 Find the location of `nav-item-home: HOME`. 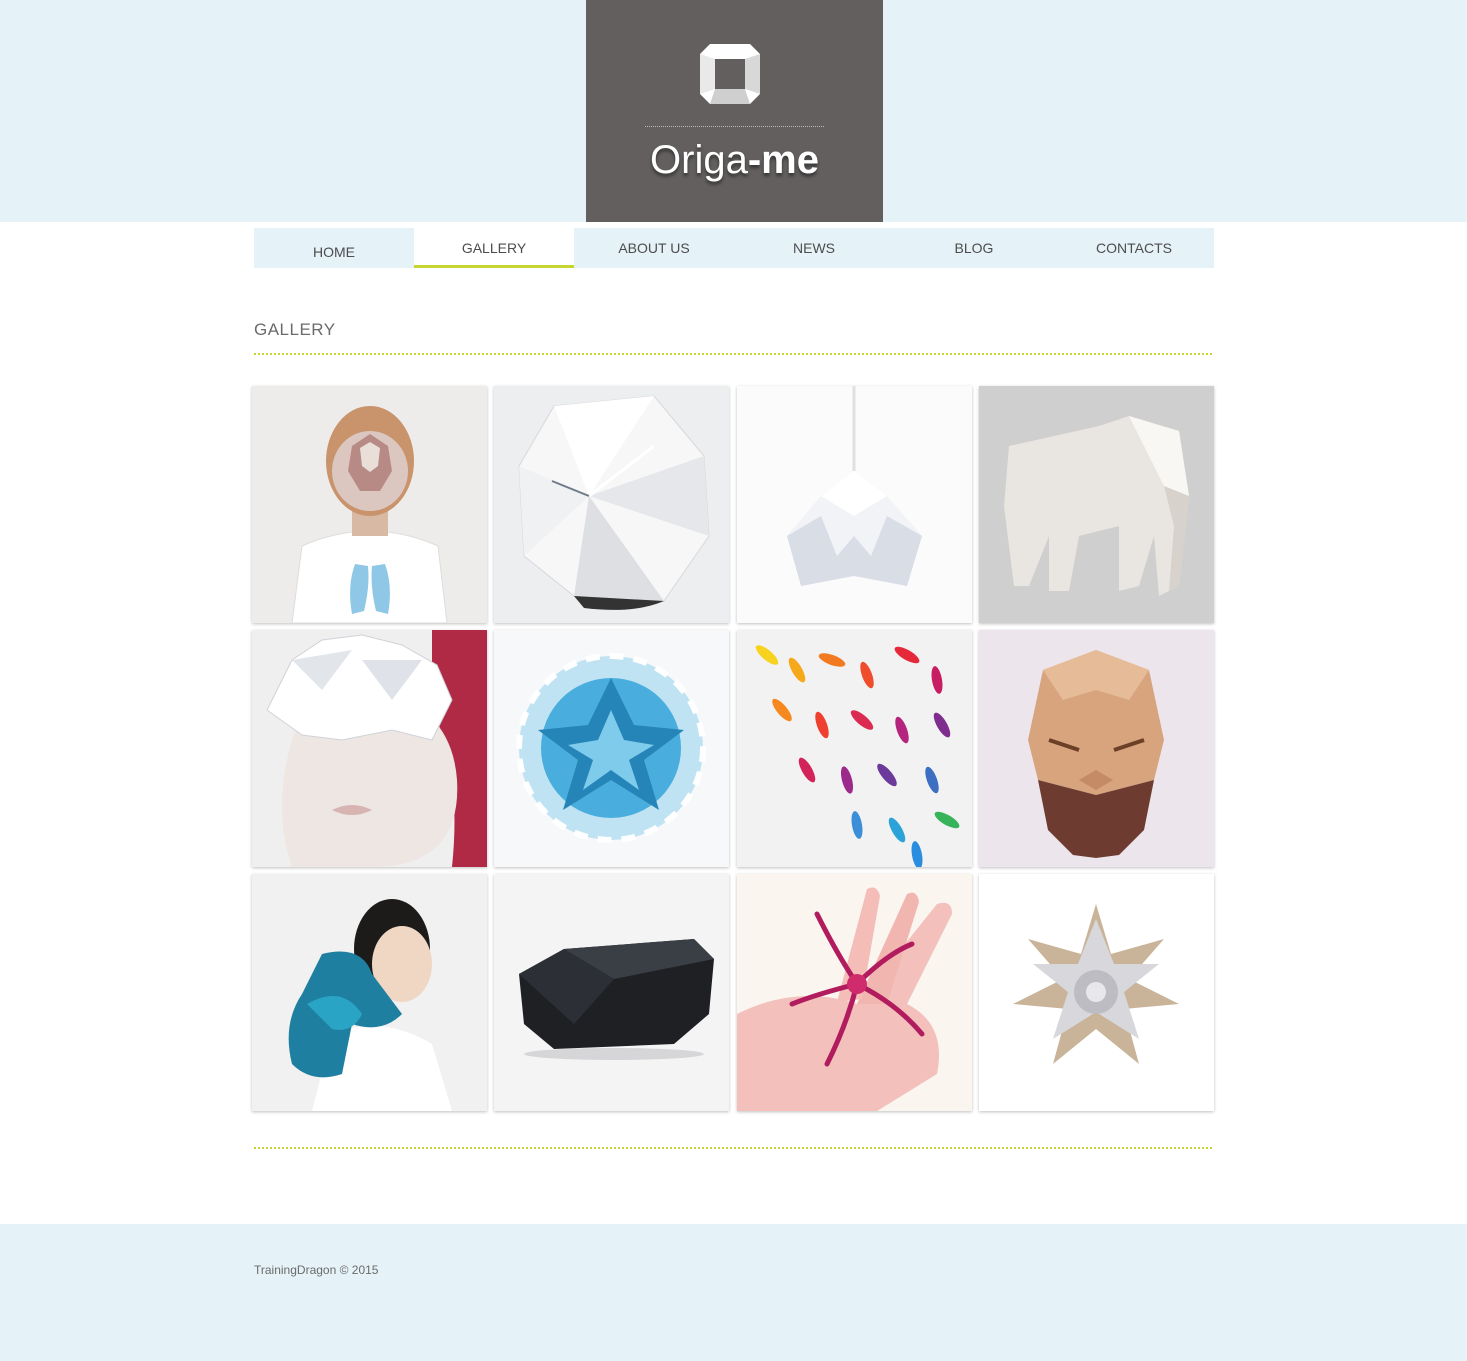

nav-item-home: HOME is located at coordinates (334, 248).